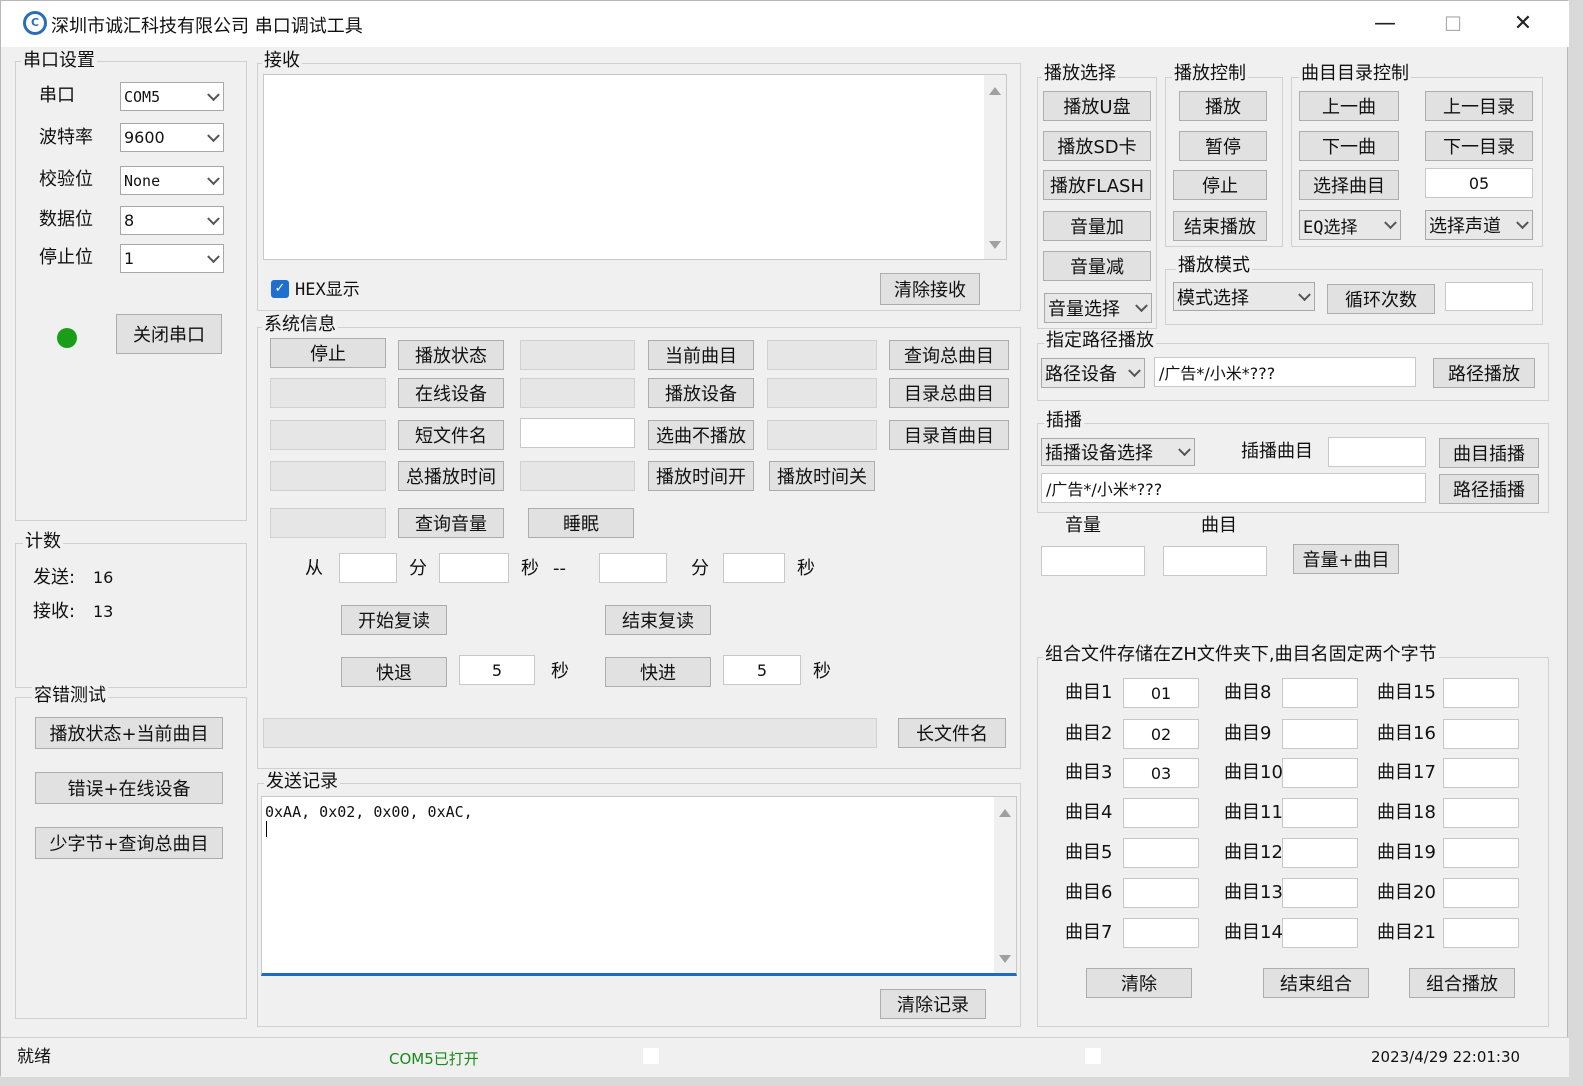 This screenshot has width=1583, height=1086. I want to click on path-insert-button: 路径插播, so click(1489, 489).